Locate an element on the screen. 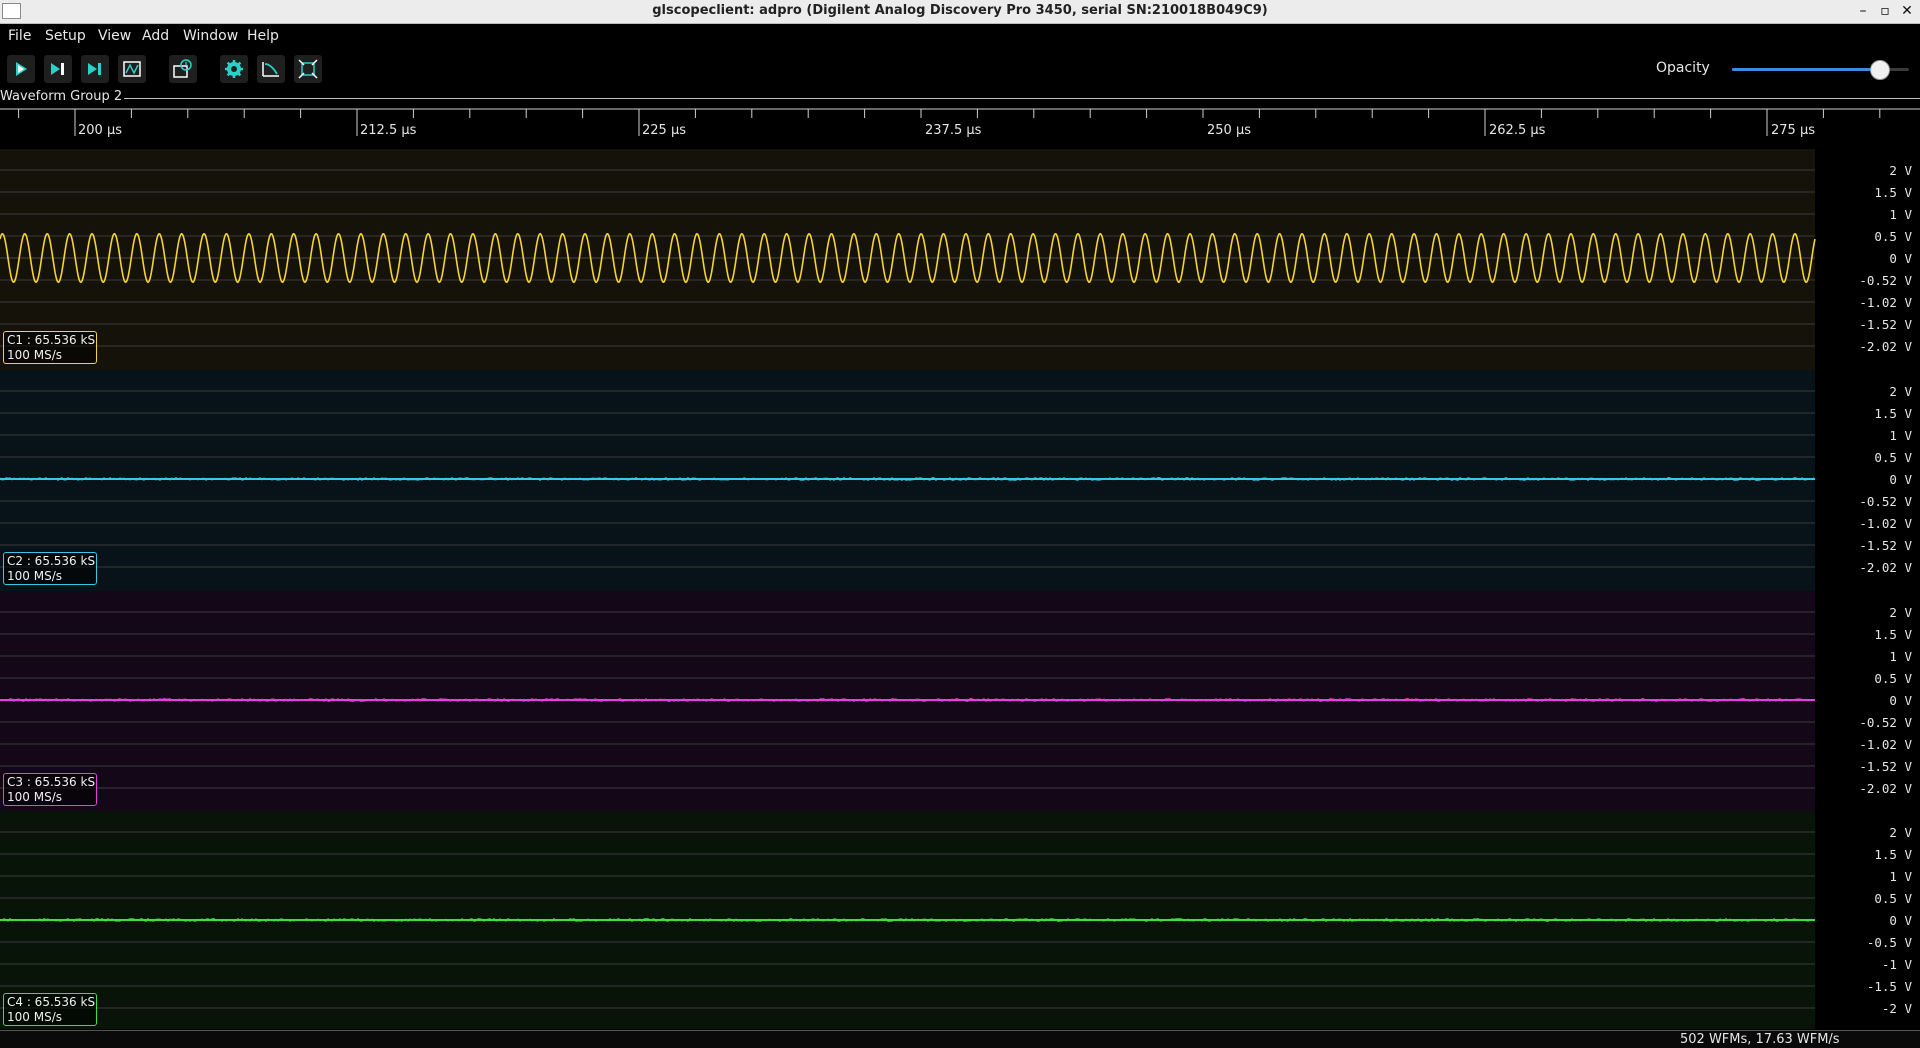 This screenshot has height=1048, width=1920. channel-info-c4: C4 : 65.536 kS 100 MS/s is located at coordinates (50, 1009).